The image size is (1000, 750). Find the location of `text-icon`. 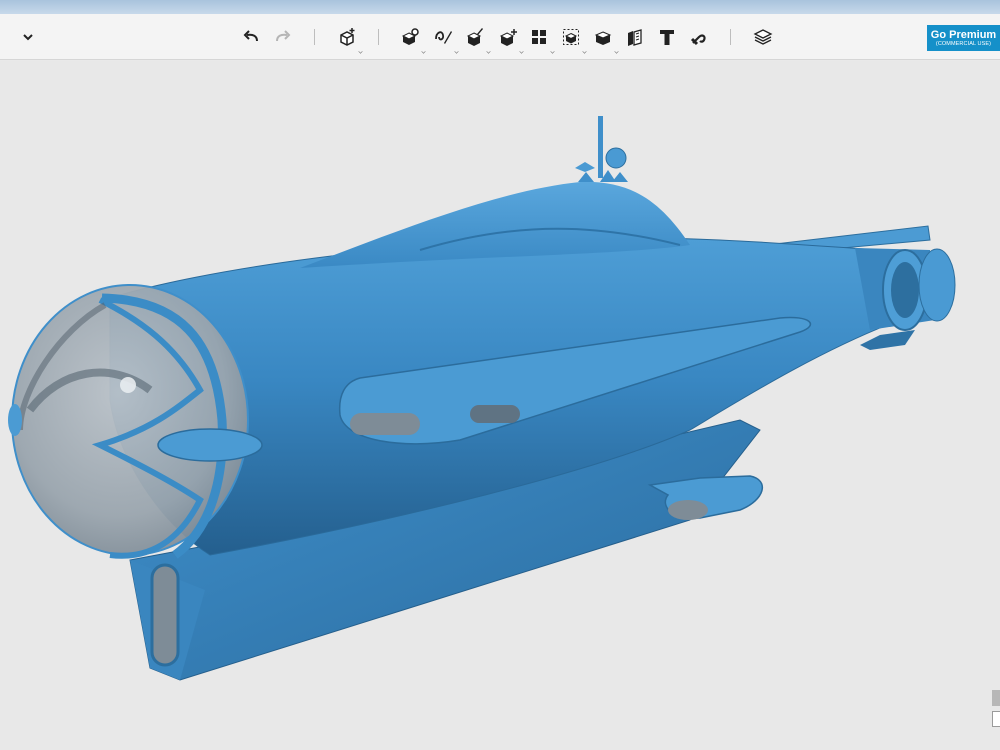

text-icon is located at coordinates (667, 37).